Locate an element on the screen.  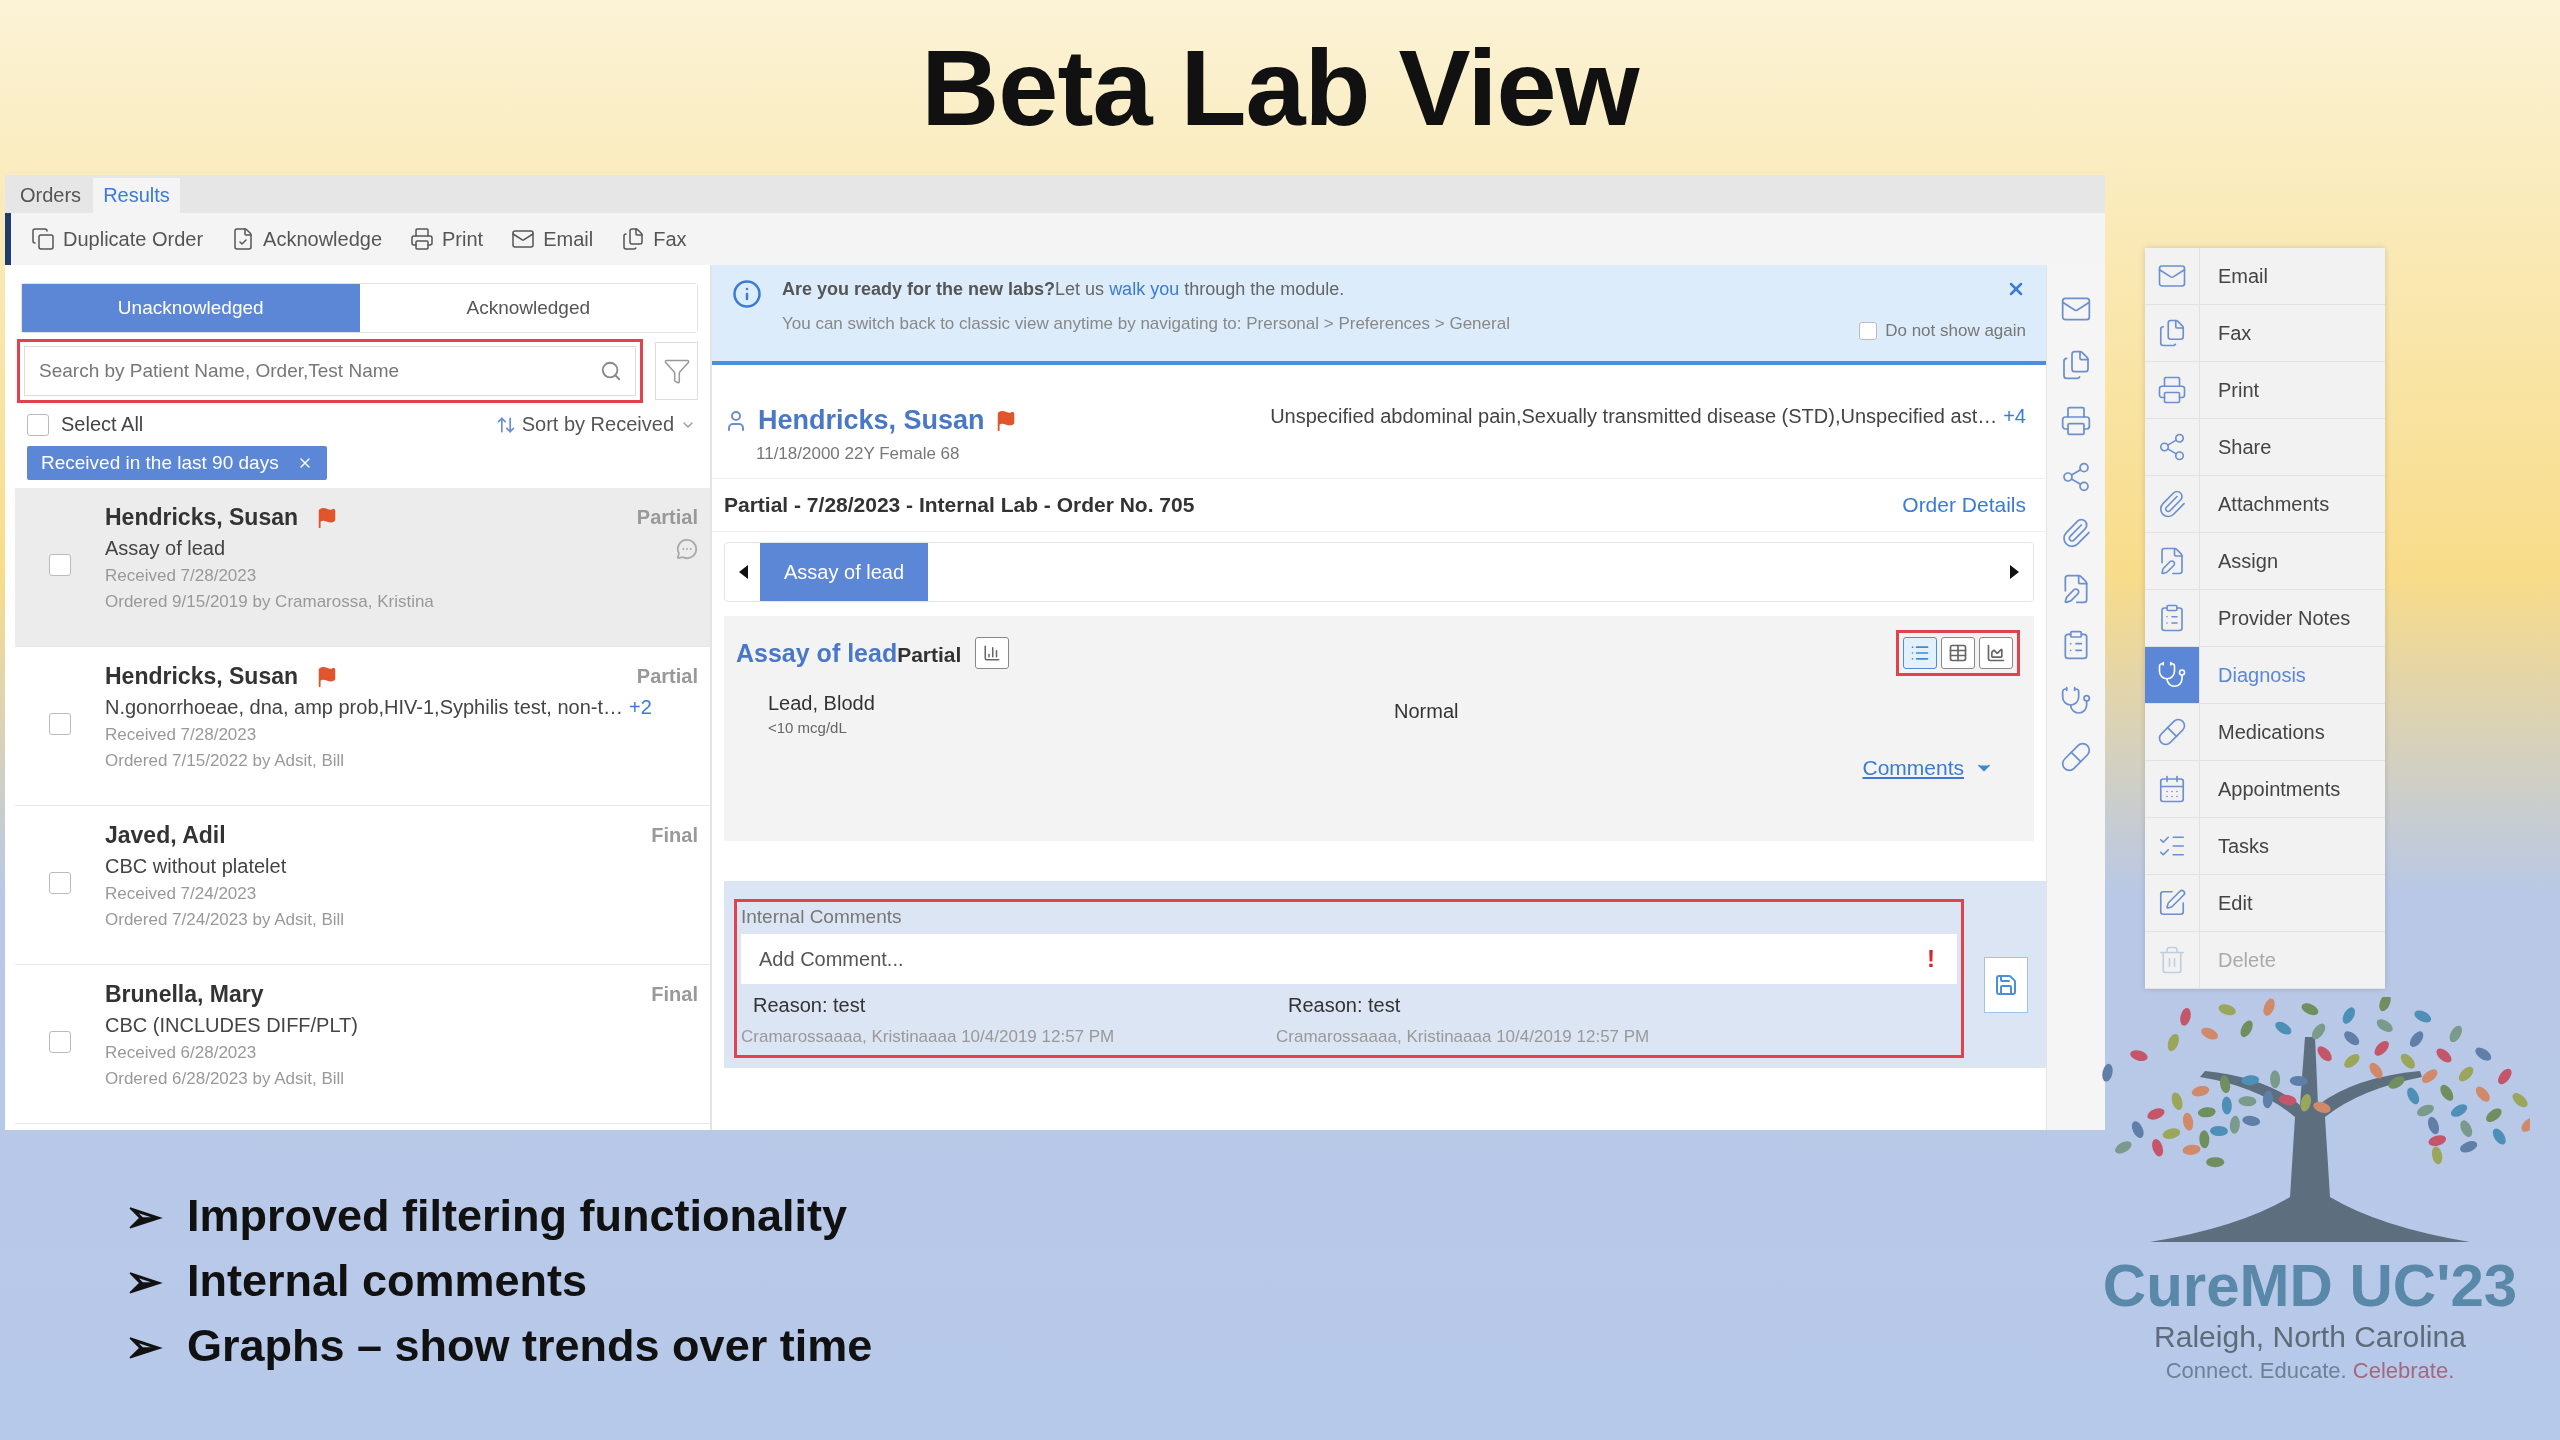
chart-button is located at coordinates (992, 653).